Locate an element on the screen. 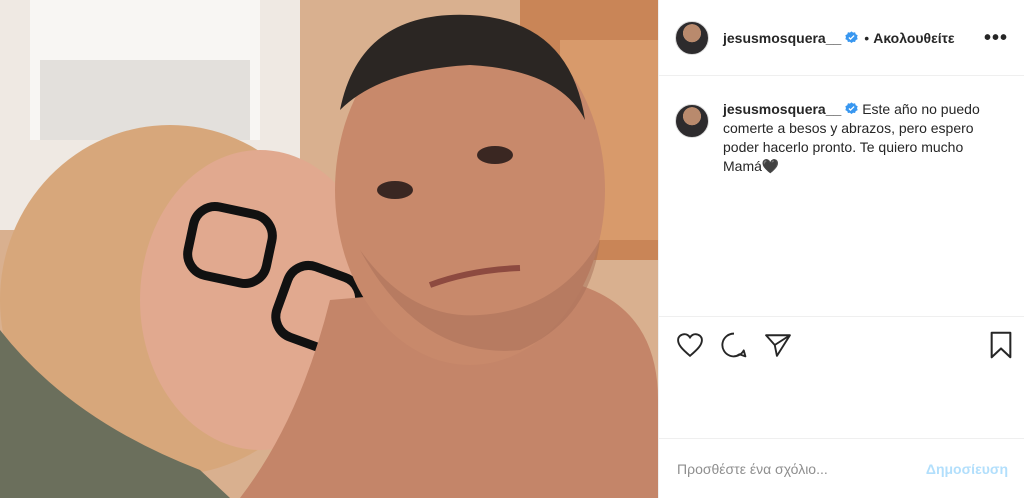  save-button is located at coordinates (1001, 345).